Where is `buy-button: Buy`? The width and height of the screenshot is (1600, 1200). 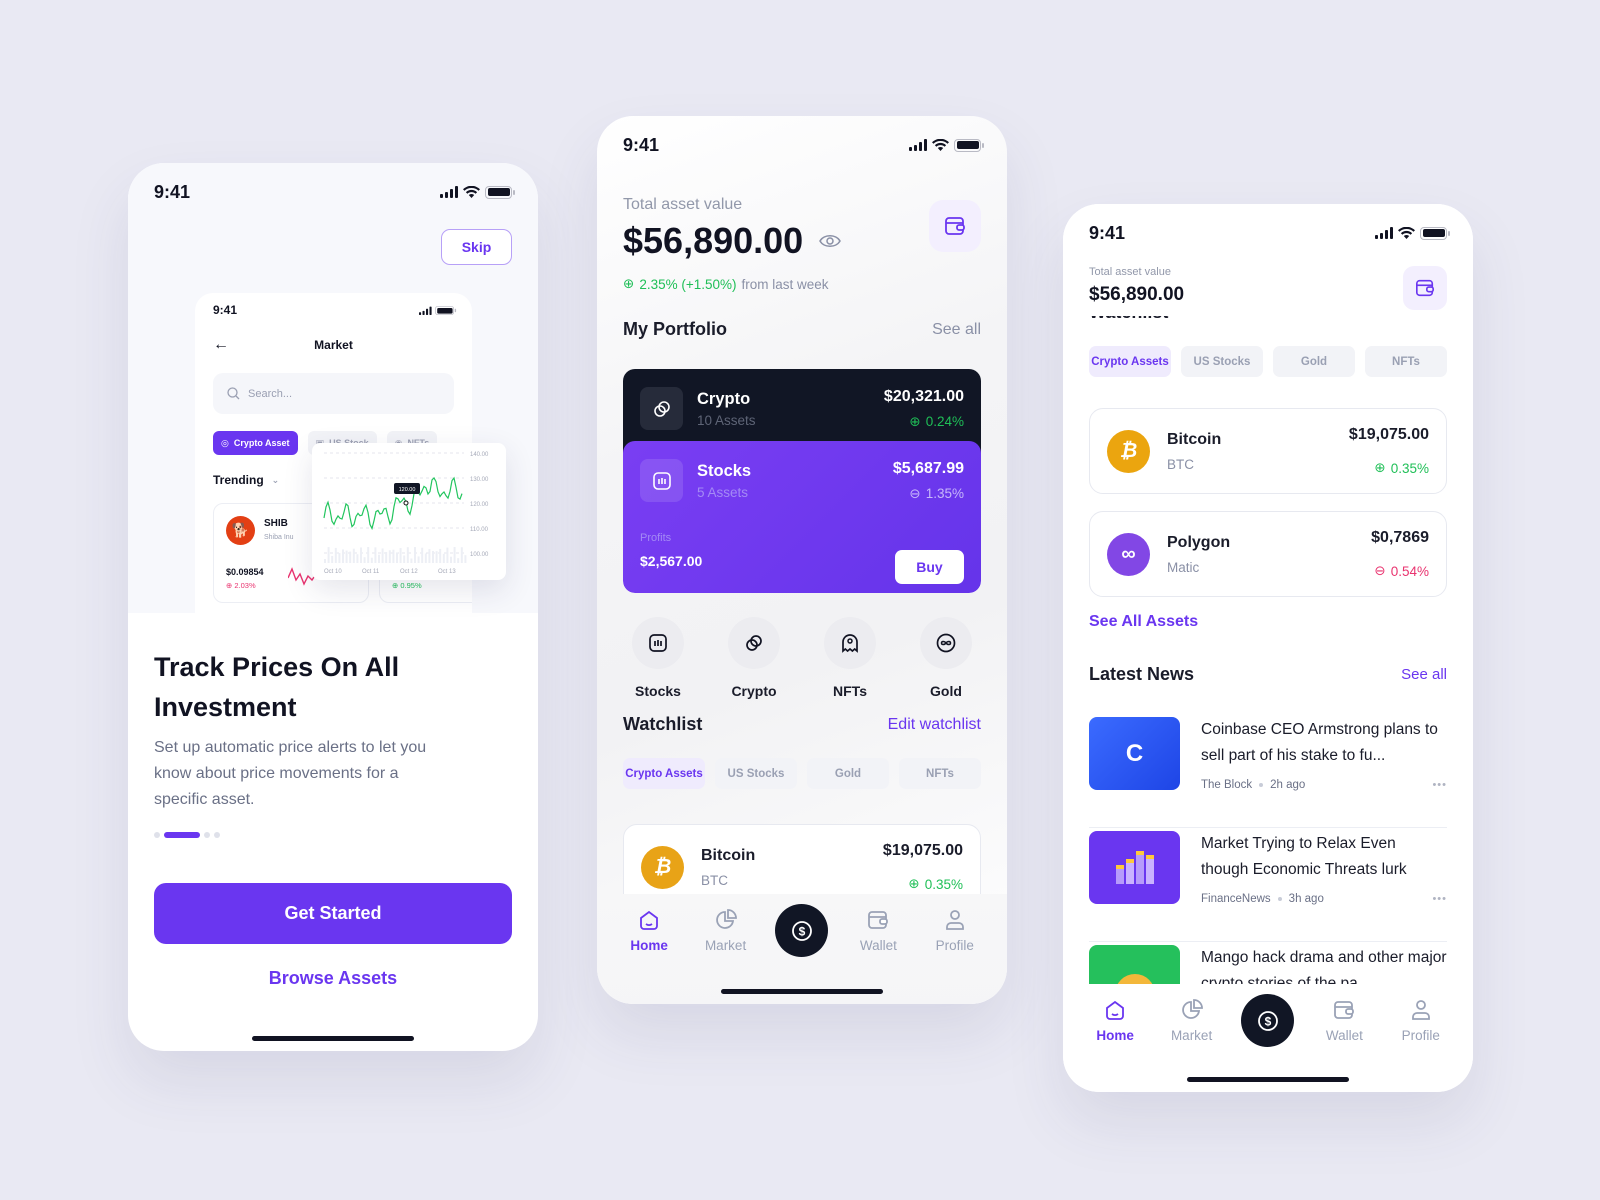
buy-button: Buy is located at coordinates (929, 567).